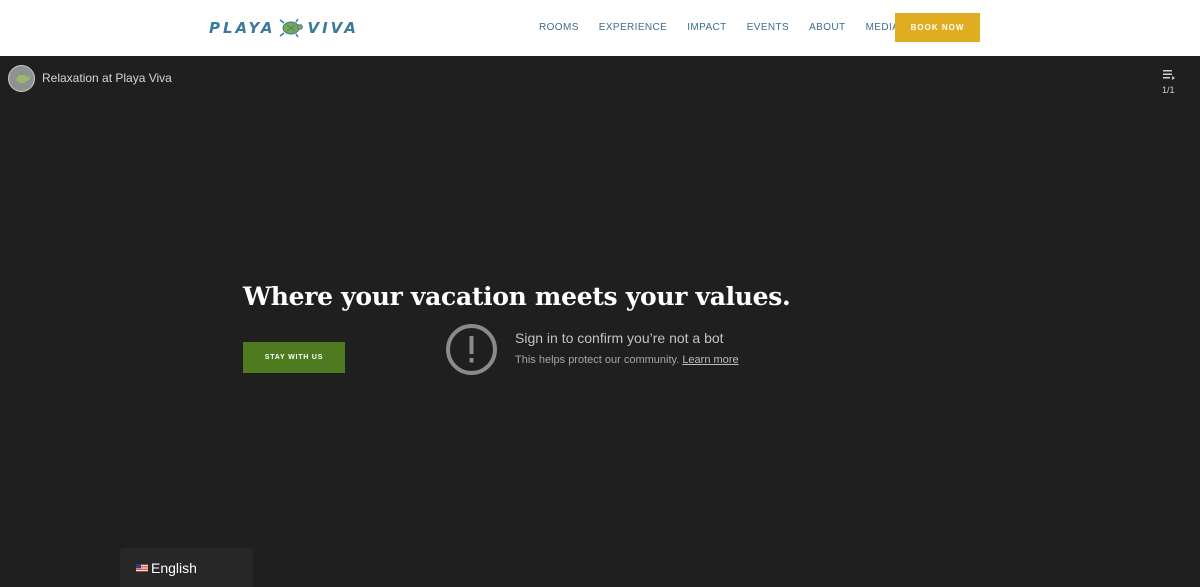  What do you see at coordinates (1169, 75) in the screenshot?
I see `playlist-icon` at bounding box center [1169, 75].